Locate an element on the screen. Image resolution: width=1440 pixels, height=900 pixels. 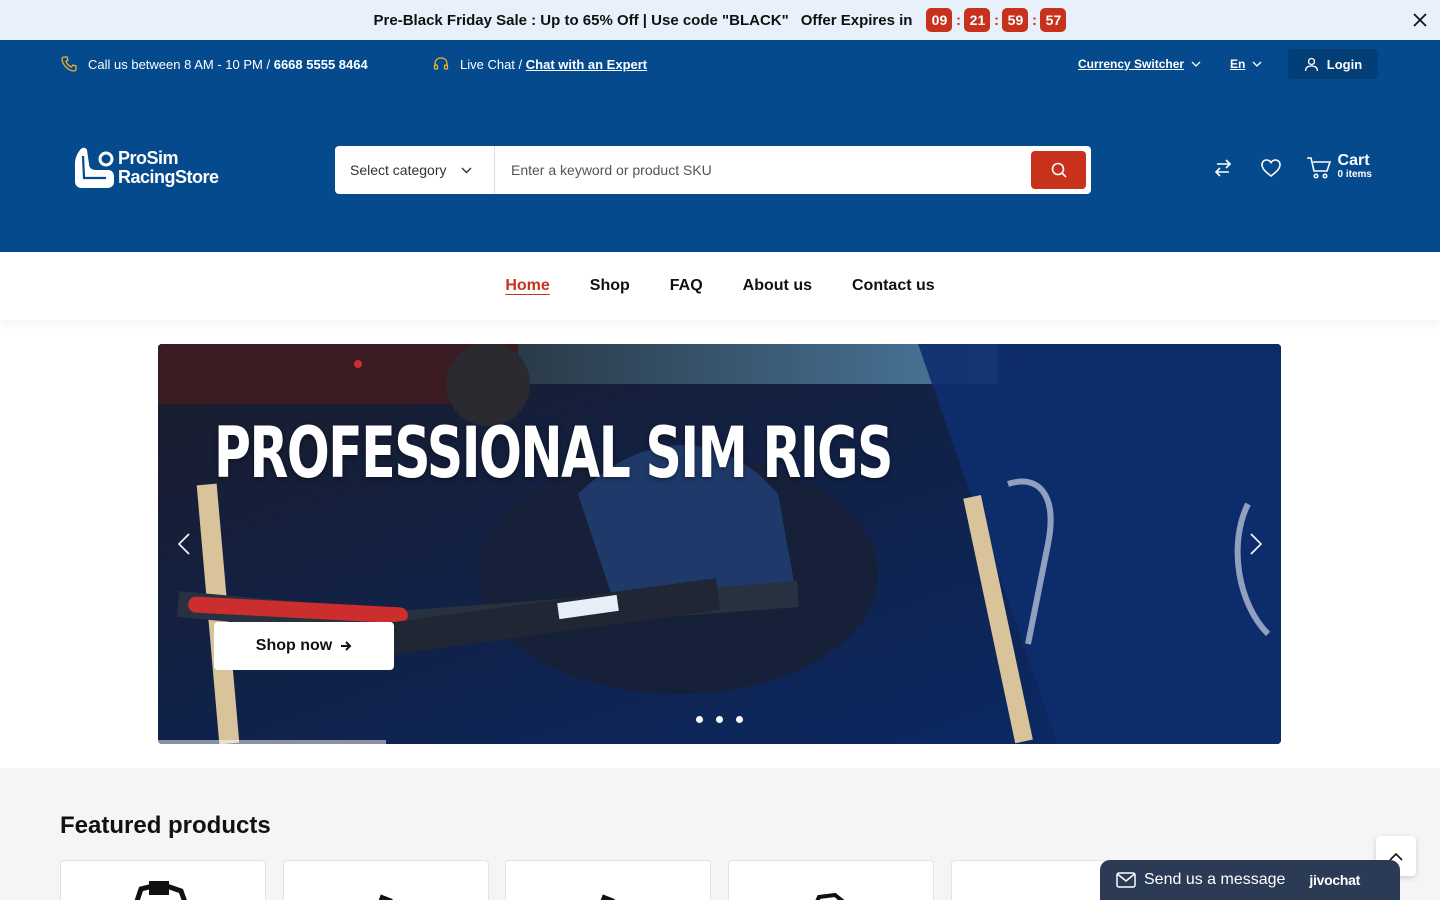
shop-now-button: Shop now is located at coordinates (304, 646).